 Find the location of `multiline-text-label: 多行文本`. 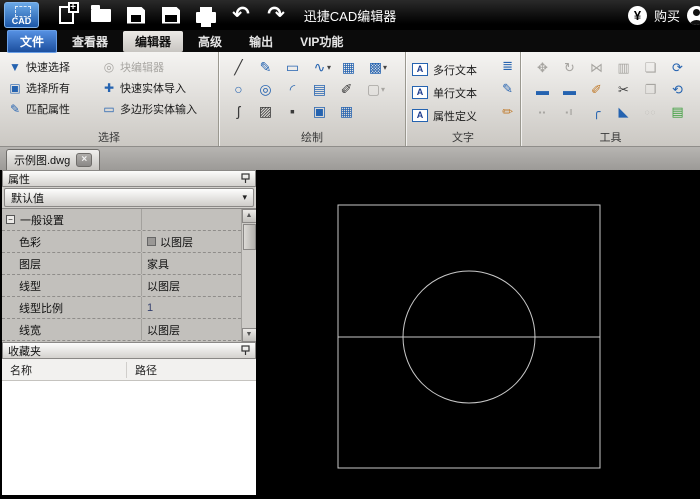

multiline-text-label: 多行文本 is located at coordinates (455, 70).